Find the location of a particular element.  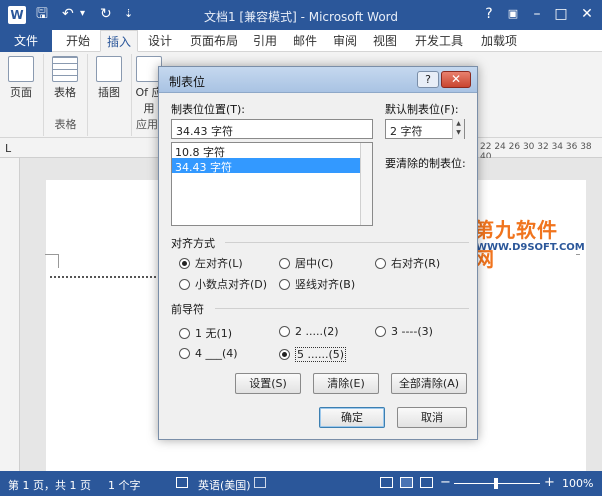

illustrations-button: 插图 is located at coordinates (109, 78).